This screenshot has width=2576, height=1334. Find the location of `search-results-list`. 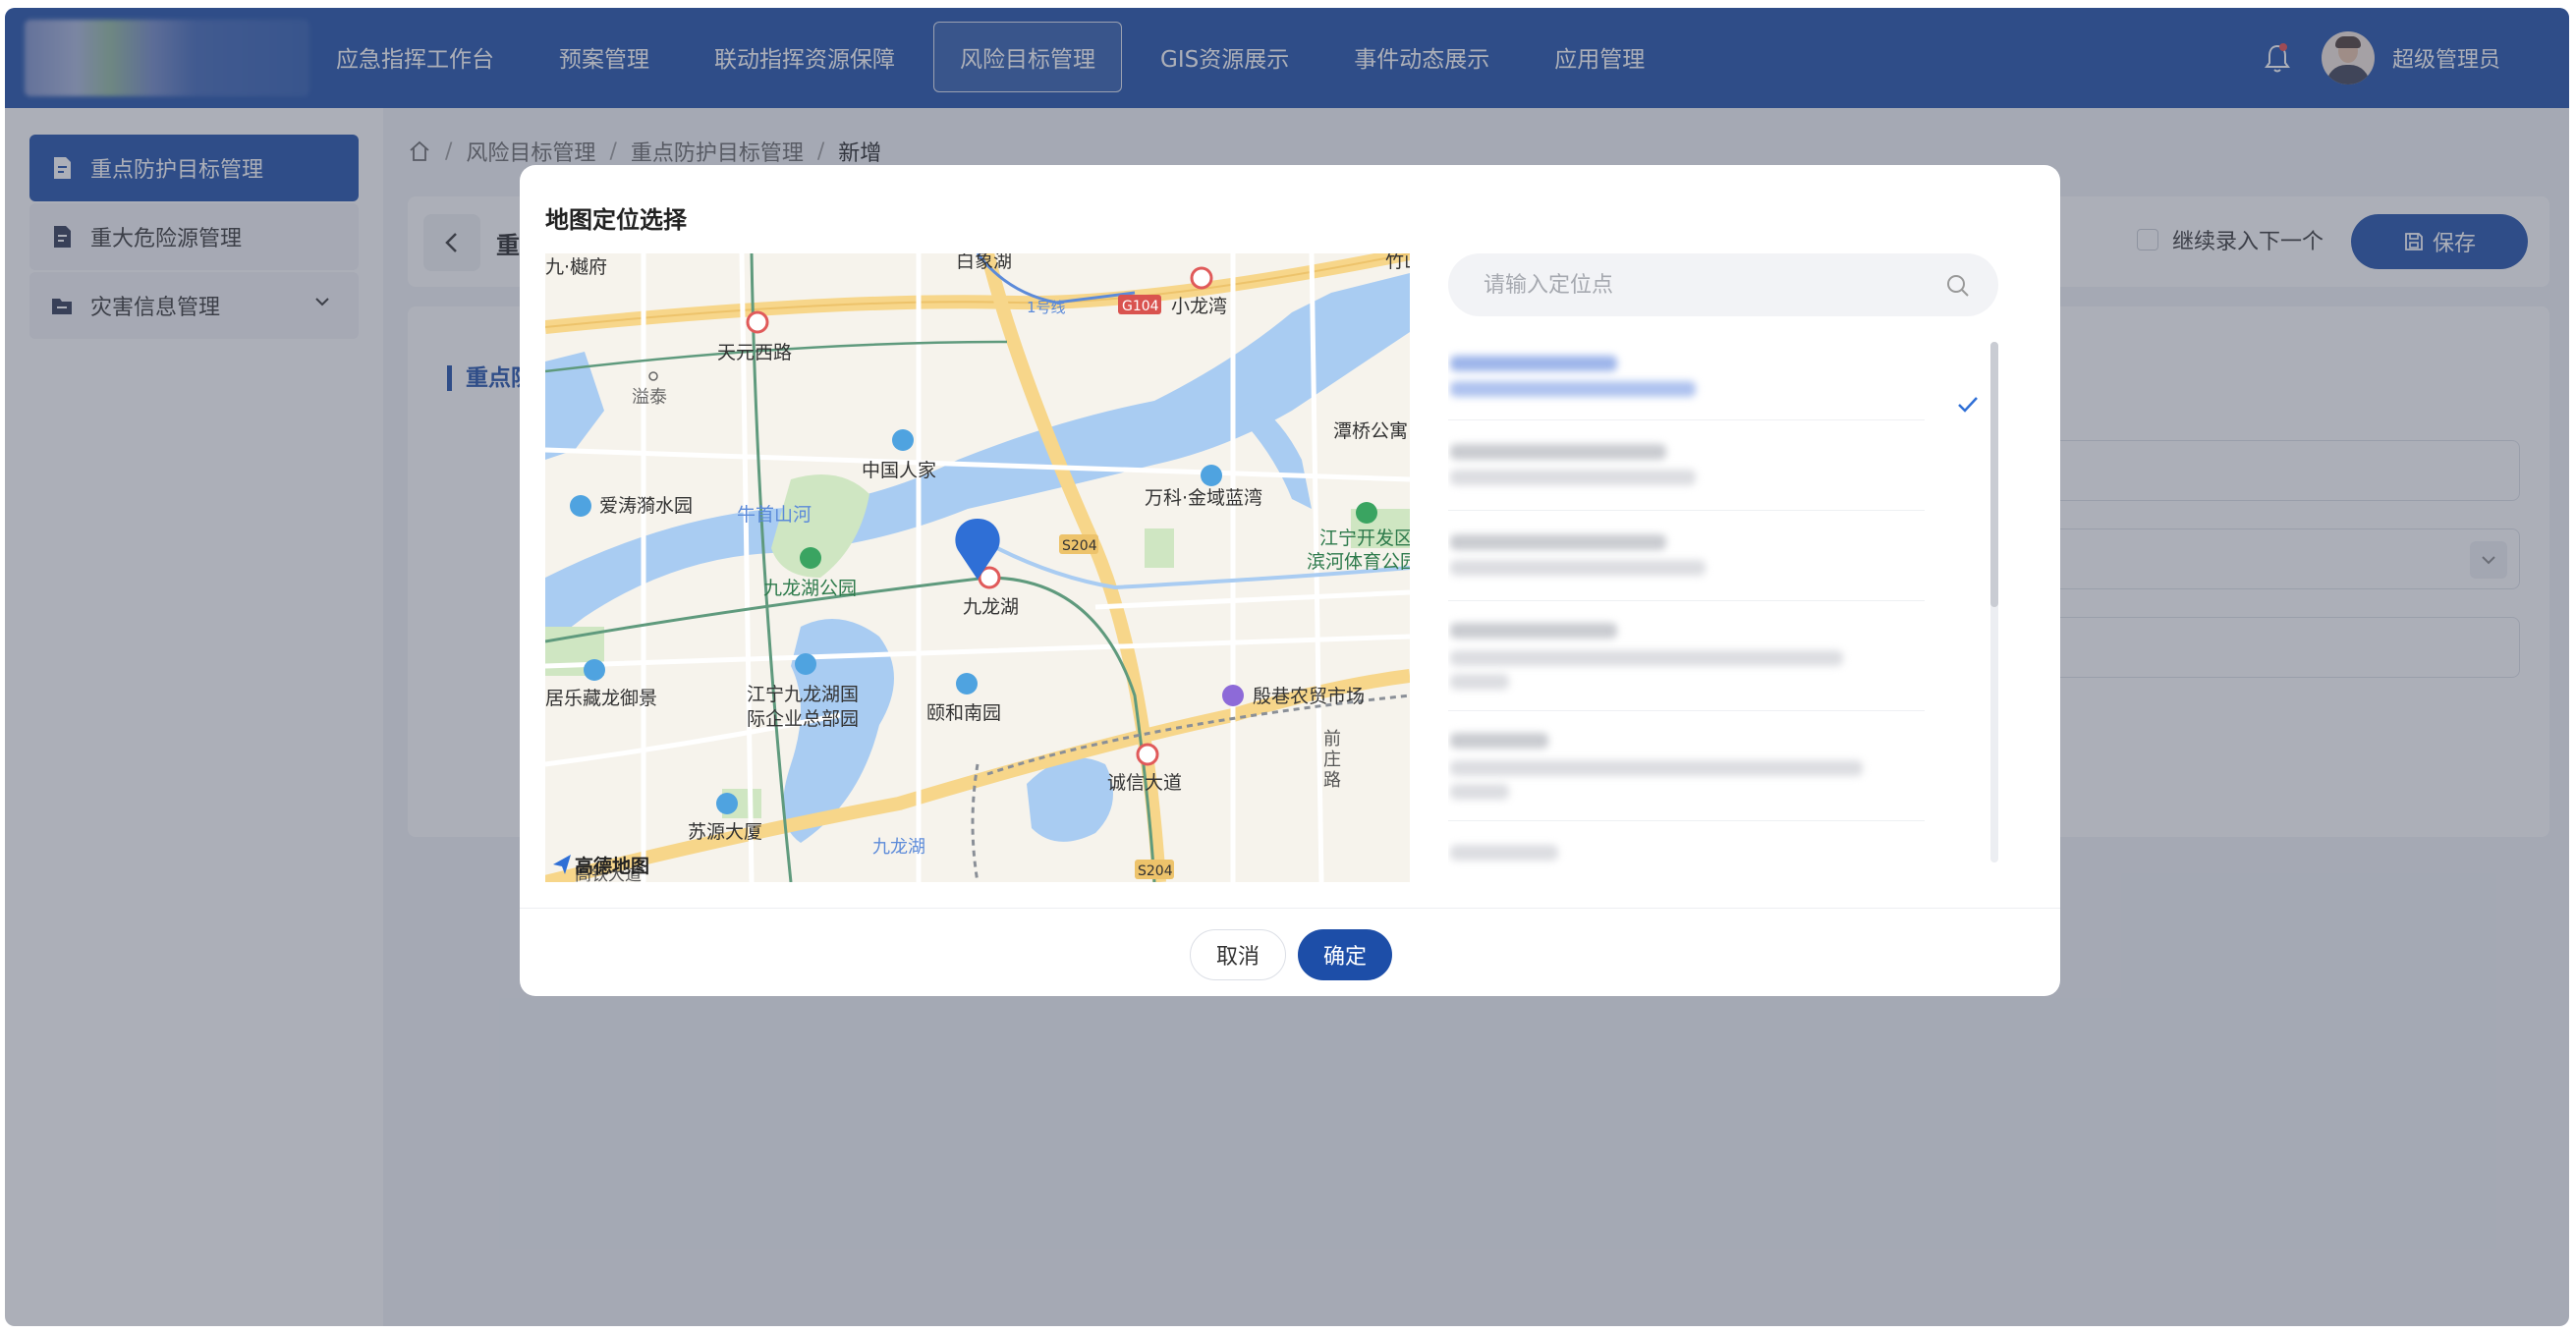

search-results-list is located at coordinates (1725, 603).